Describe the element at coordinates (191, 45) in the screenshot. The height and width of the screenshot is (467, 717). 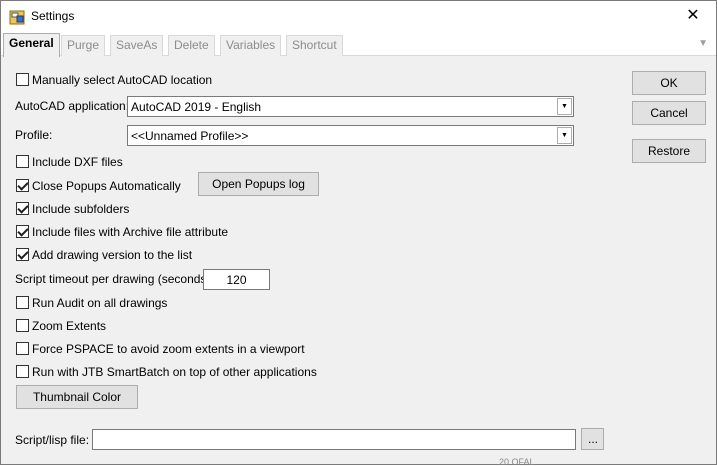
I see `tab-delete: Delete` at that location.